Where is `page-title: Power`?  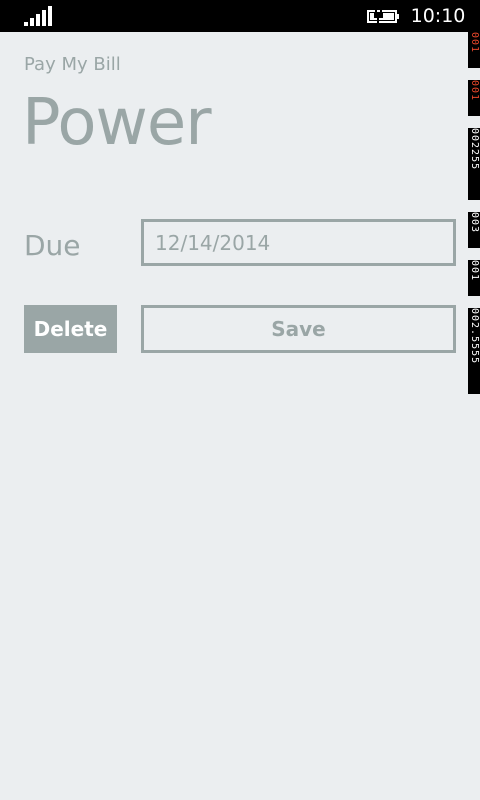
page-title: Power is located at coordinates (116, 123).